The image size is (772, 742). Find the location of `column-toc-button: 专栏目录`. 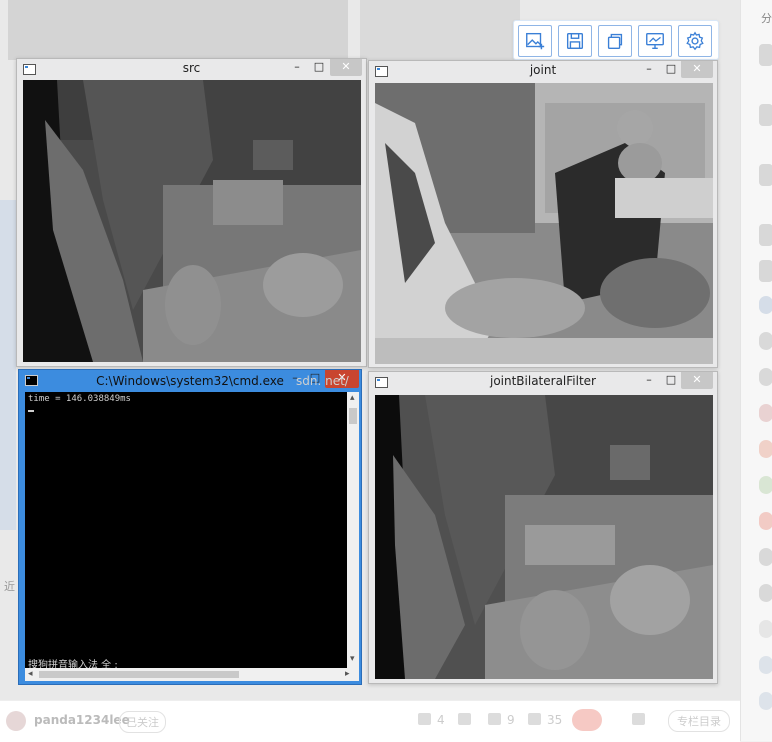

column-toc-button: 专栏目录 is located at coordinates (699, 721).